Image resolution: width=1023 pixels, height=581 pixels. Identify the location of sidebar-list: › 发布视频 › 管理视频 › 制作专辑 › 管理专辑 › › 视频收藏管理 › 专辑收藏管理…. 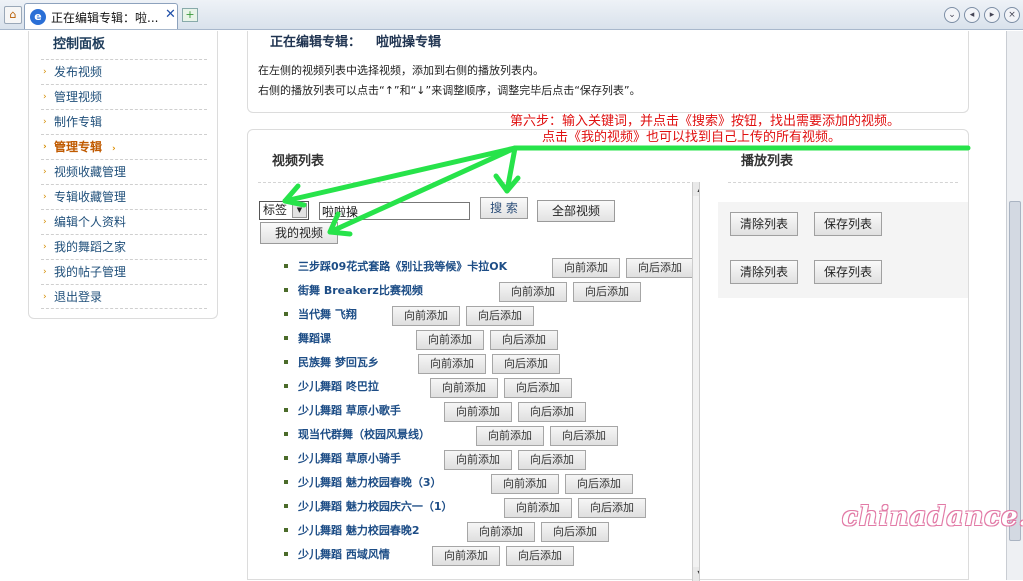
(124, 184).